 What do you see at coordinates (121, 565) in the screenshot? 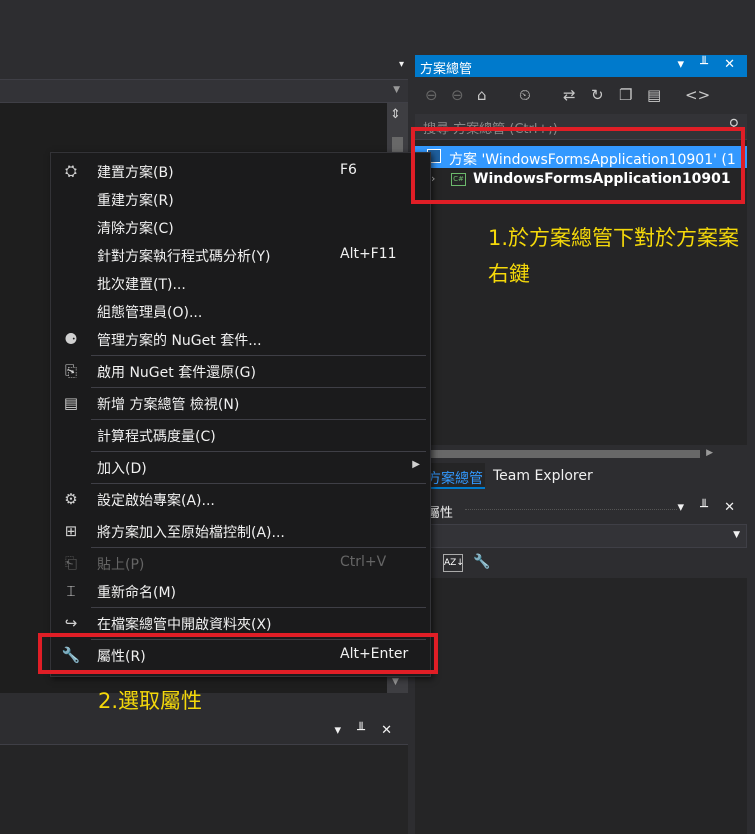
I see `menu-item-label: 貼上(P)` at bounding box center [121, 565].